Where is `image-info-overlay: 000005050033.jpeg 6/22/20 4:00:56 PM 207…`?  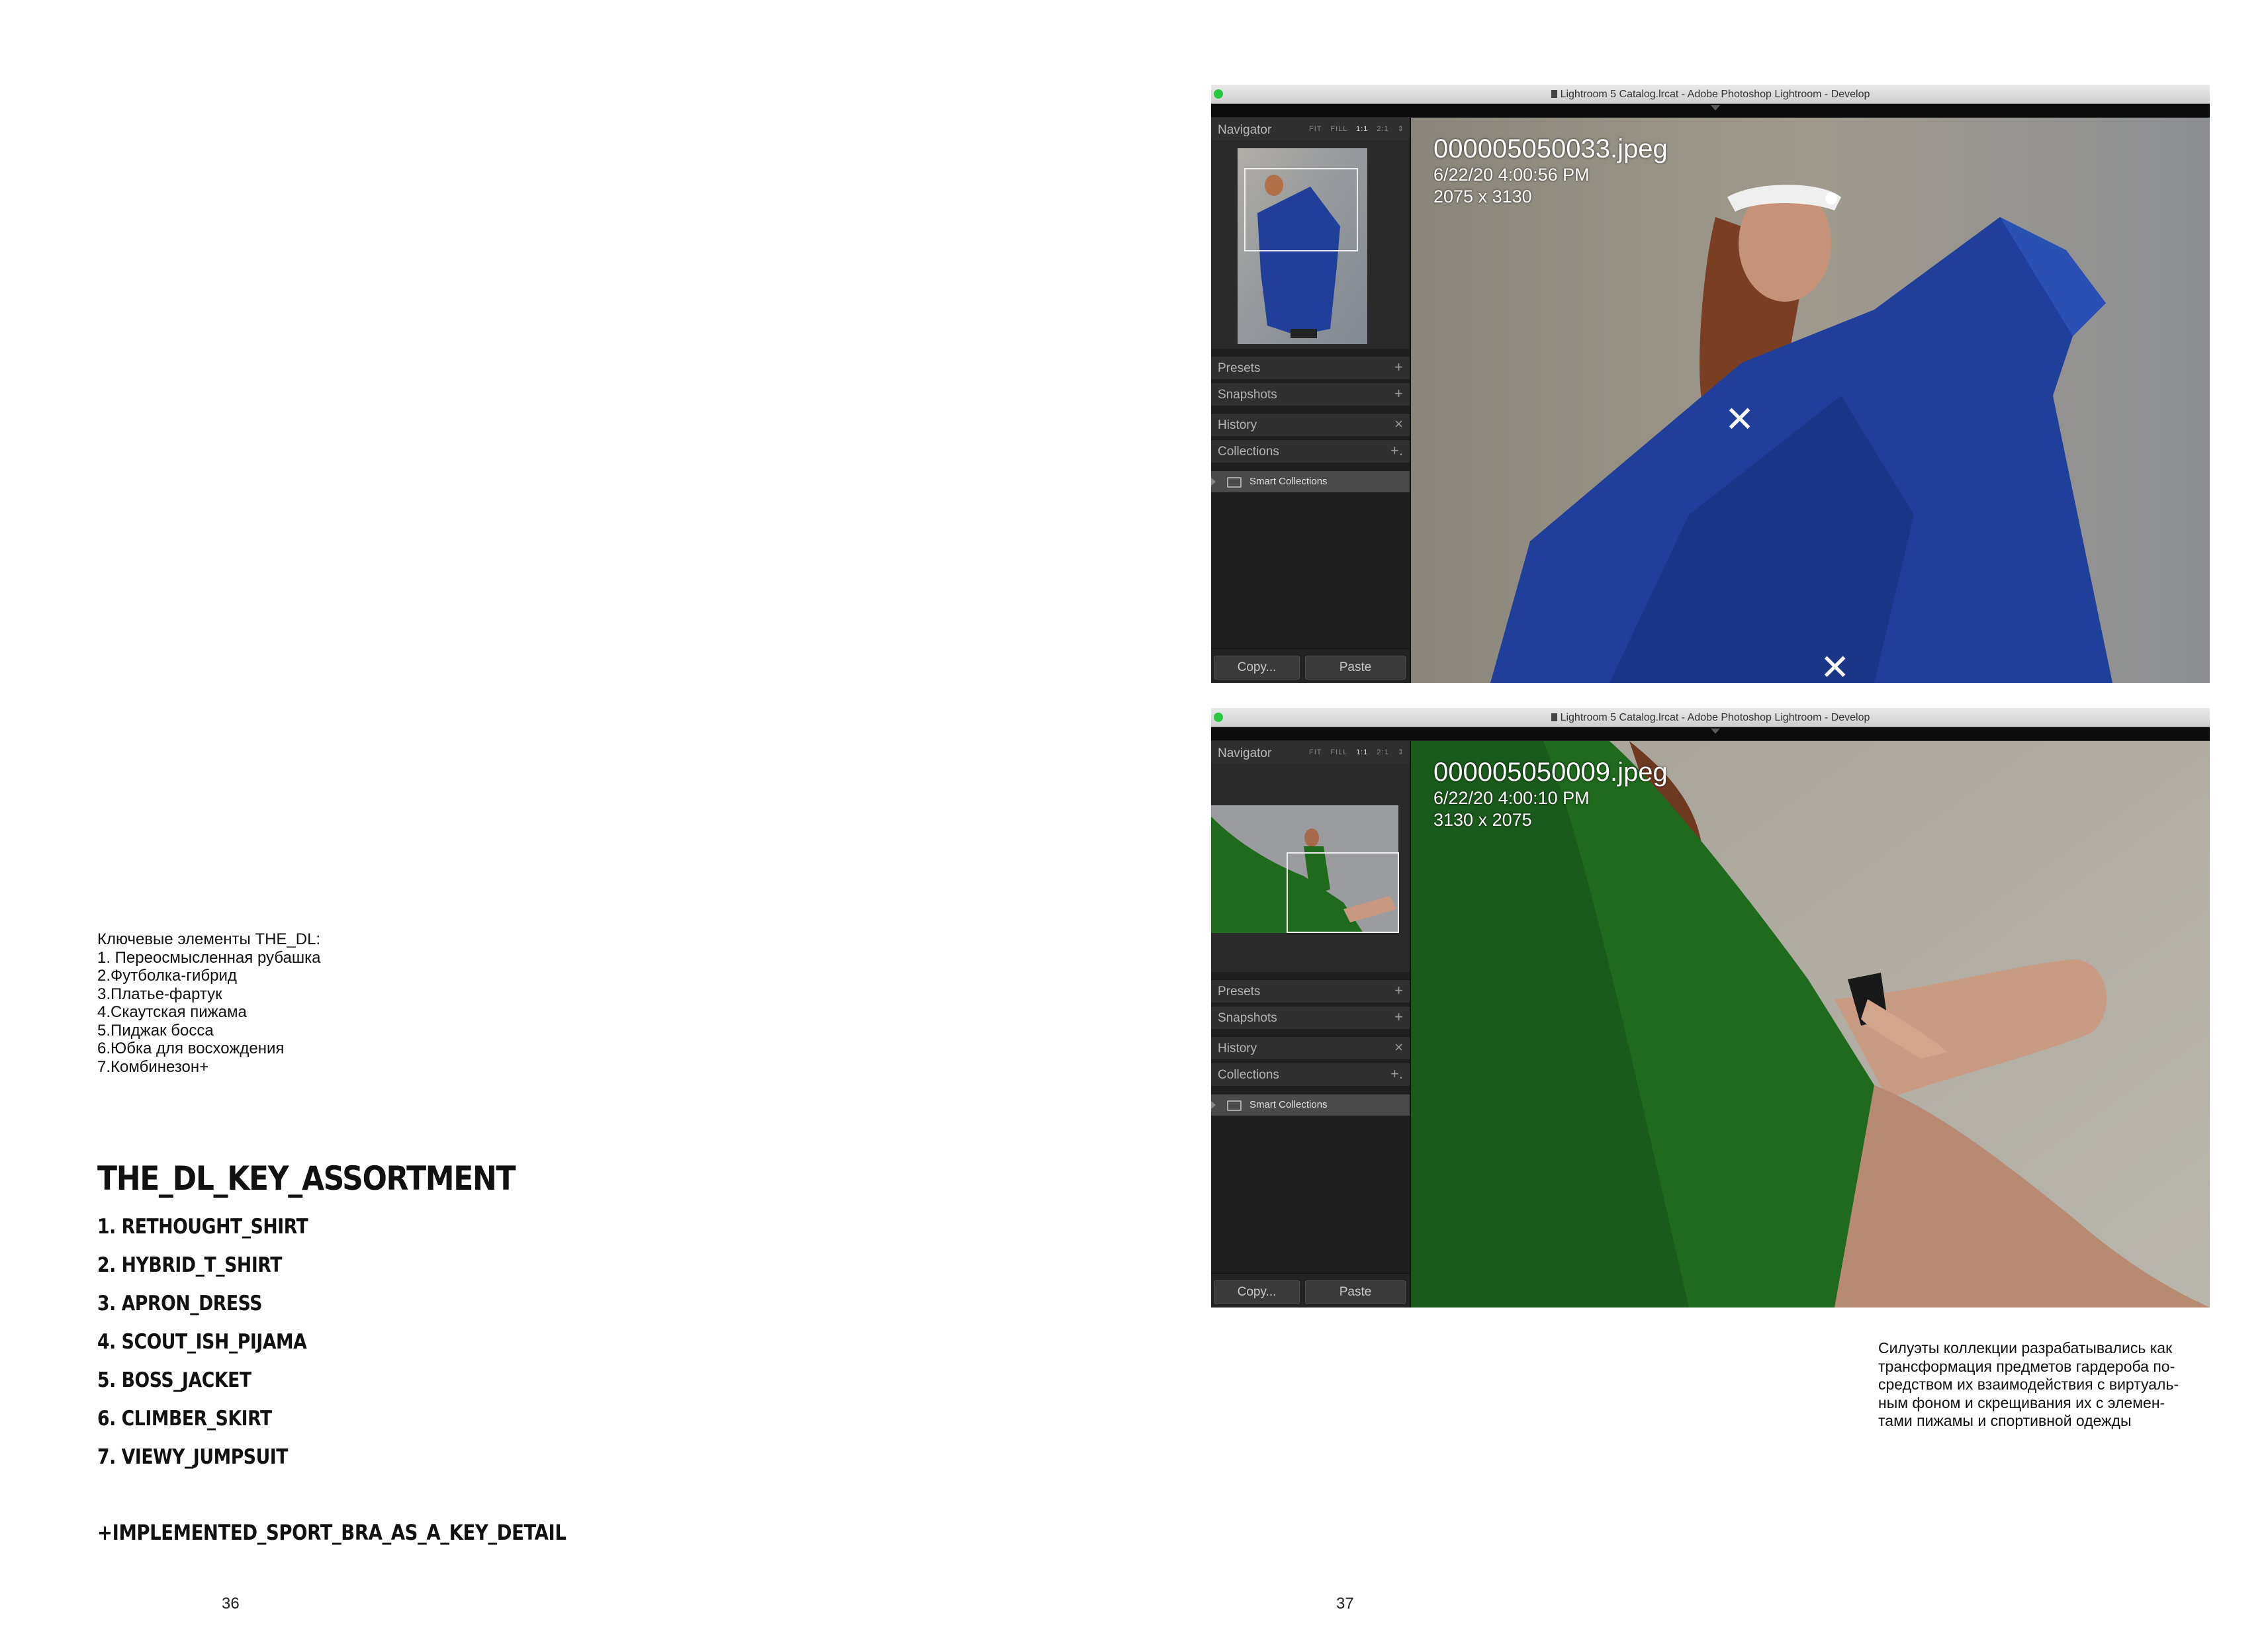 image-info-overlay: 000005050033.jpeg 6/22/20 4:00:56 PM 207… is located at coordinates (1550, 171).